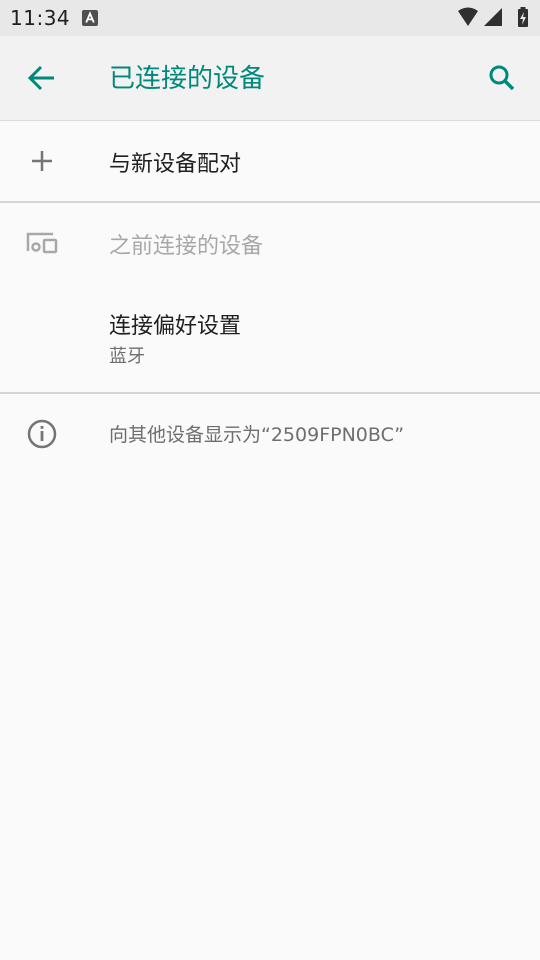 The width and height of the screenshot is (540, 960). What do you see at coordinates (523, 17) in the screenshot?
I see `battery-charging-icon` at bounding box center [523, 17].